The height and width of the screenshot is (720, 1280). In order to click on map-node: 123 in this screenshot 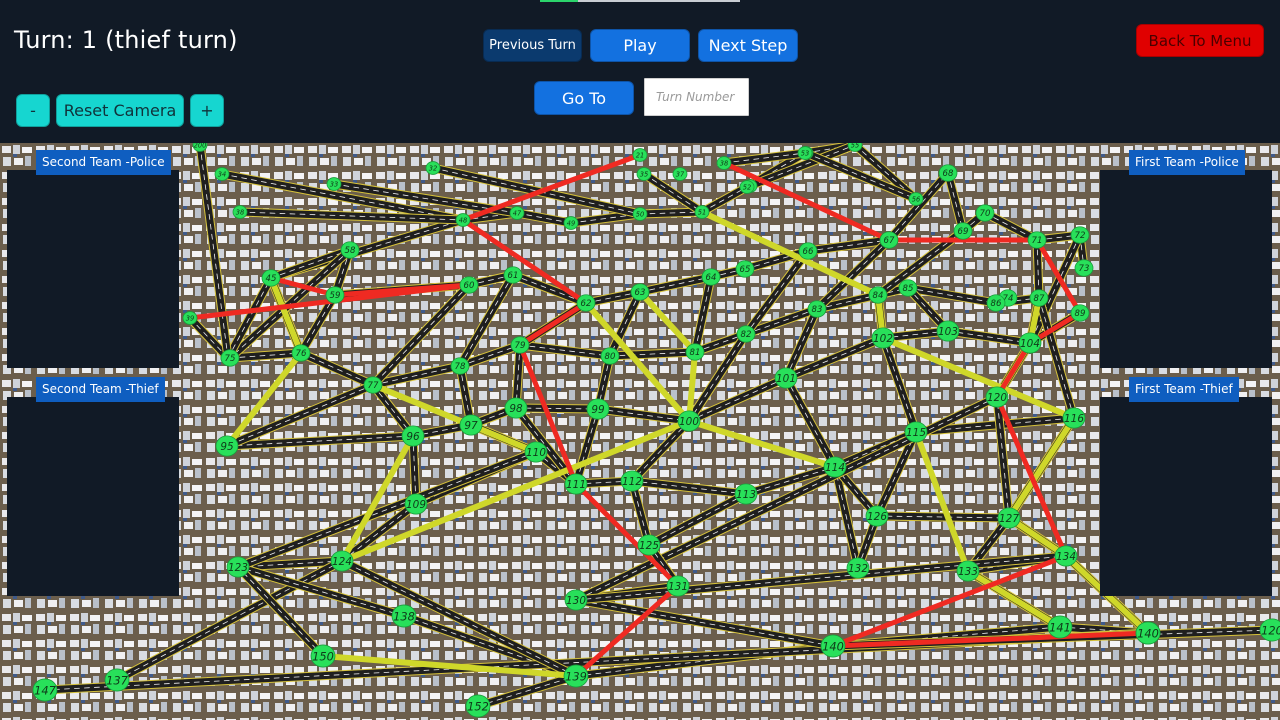, I will do `click(238, 567)`.